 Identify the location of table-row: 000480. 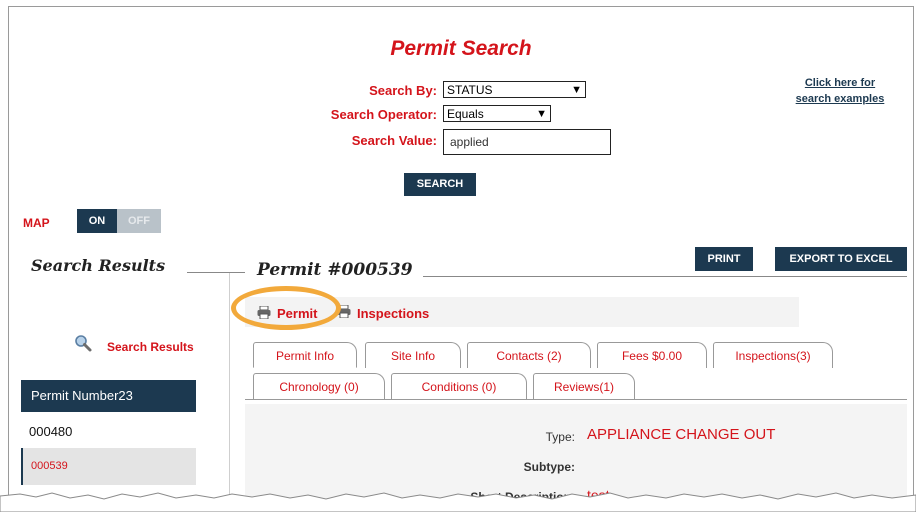
(108, 432).